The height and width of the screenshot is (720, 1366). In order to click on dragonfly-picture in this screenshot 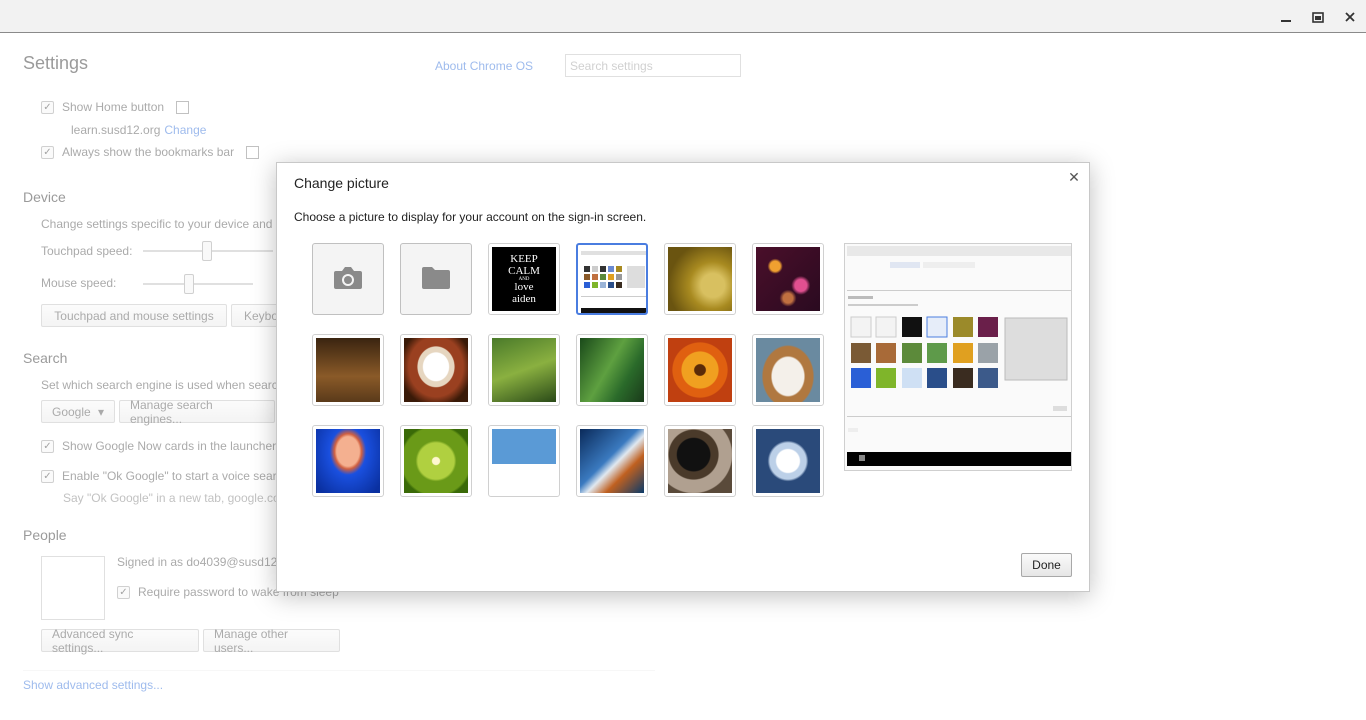, I will do `click(524, 370)`.